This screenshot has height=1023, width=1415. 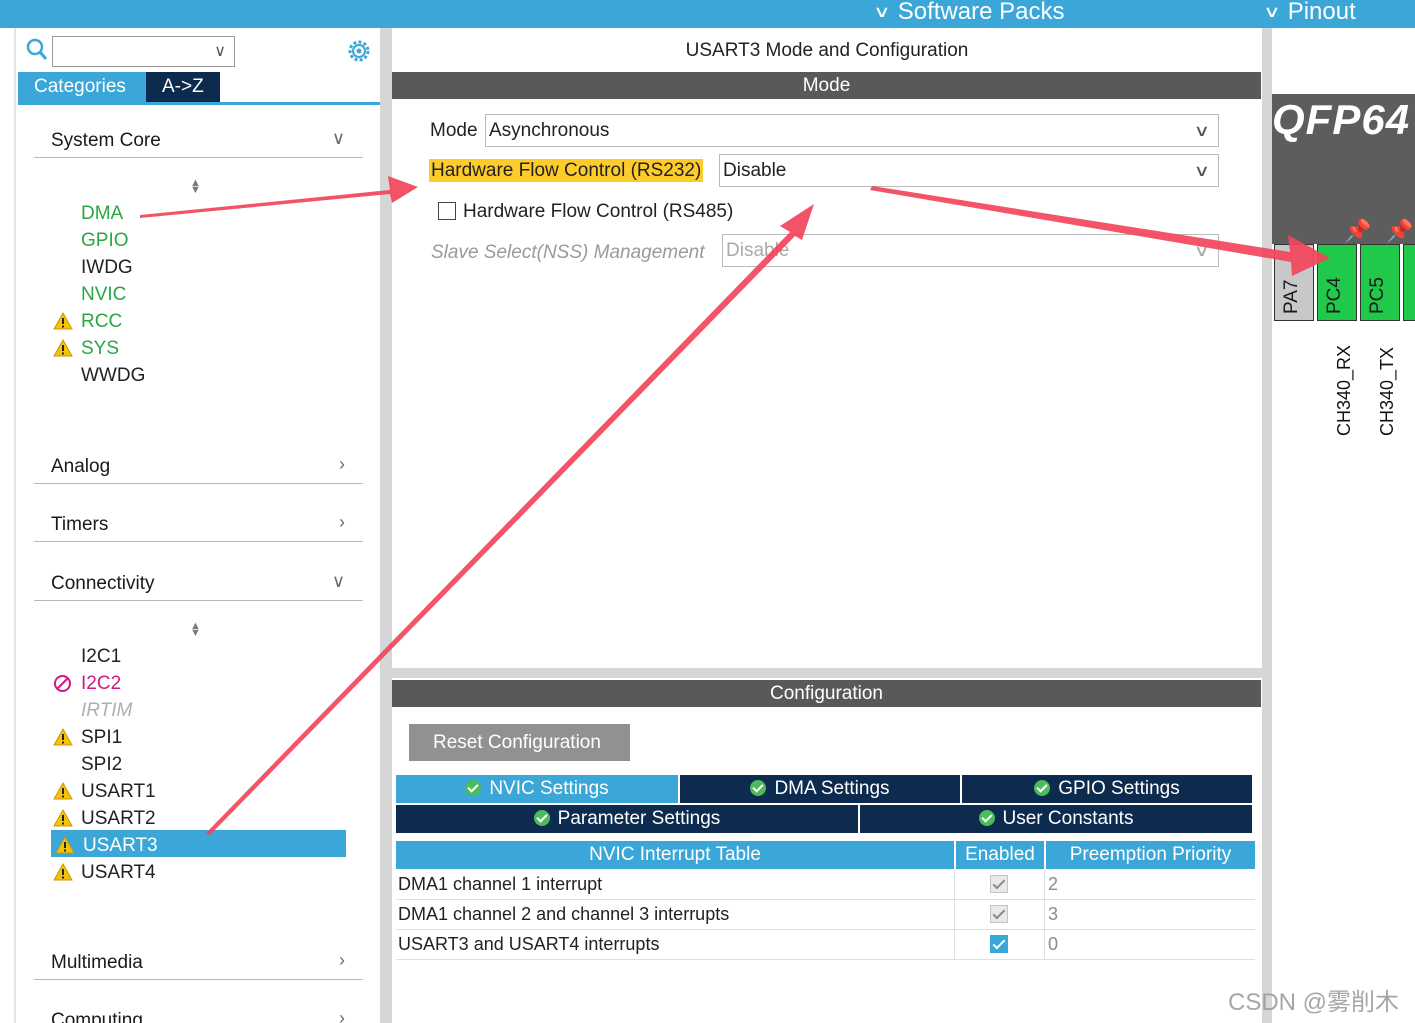 What do you see at coordinates (143, 51) in the screenshot?
I see `search-combobox: ∨` at bounding box center [143, 51].